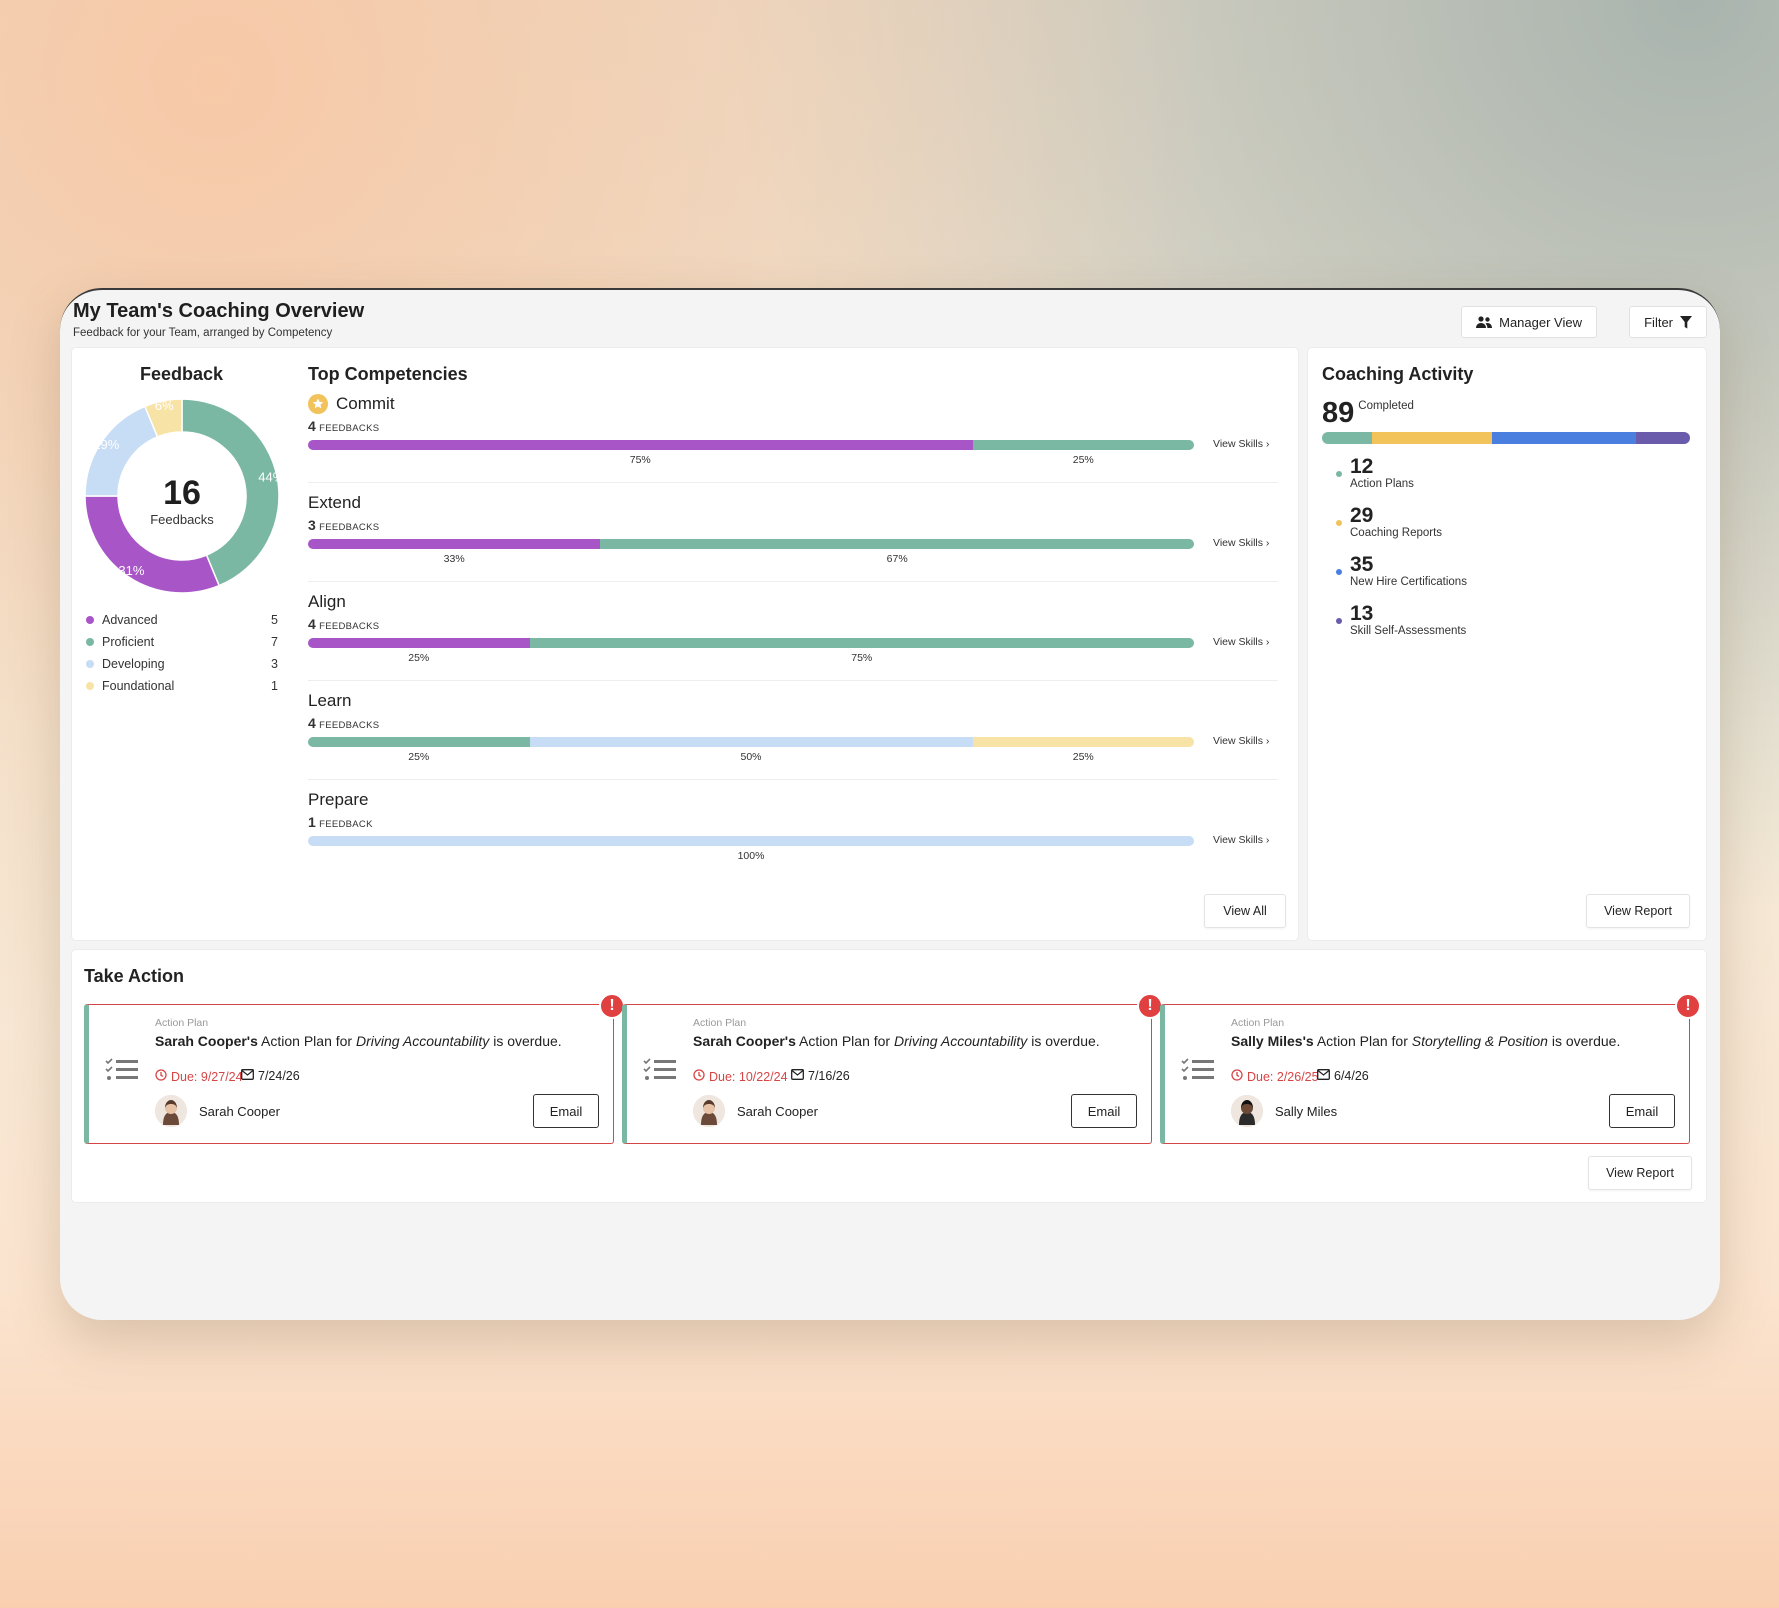 The image size is (1779, 1608). I want to click on legend-dot, so click(90, 642).